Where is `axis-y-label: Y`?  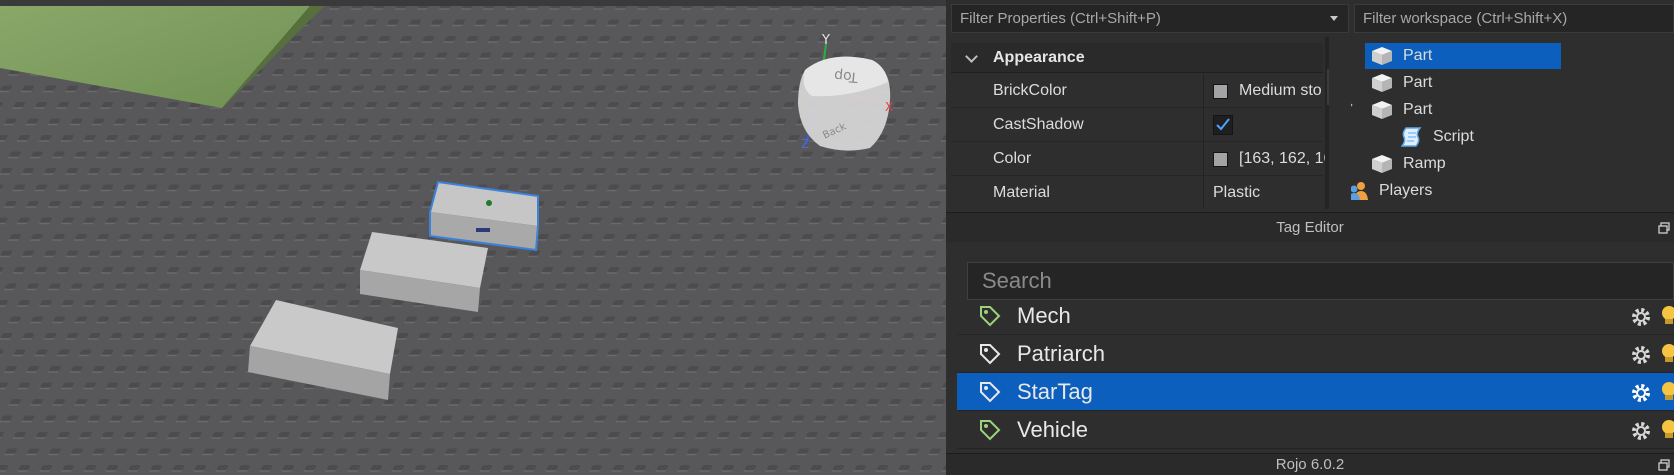 axis-y-label: Y is located at coordinates (825, 40).